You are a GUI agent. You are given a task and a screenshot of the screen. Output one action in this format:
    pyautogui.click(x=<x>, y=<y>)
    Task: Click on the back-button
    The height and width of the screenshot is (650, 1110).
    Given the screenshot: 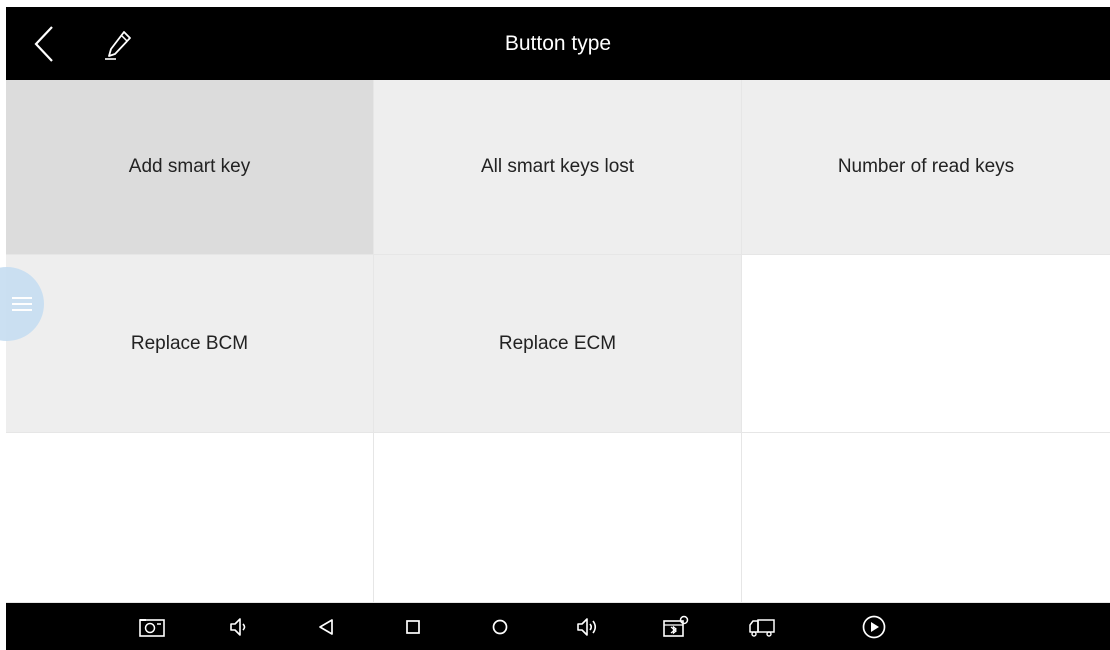 What is the action you would take?
    pyautogui.click(x=44, y=44)
    